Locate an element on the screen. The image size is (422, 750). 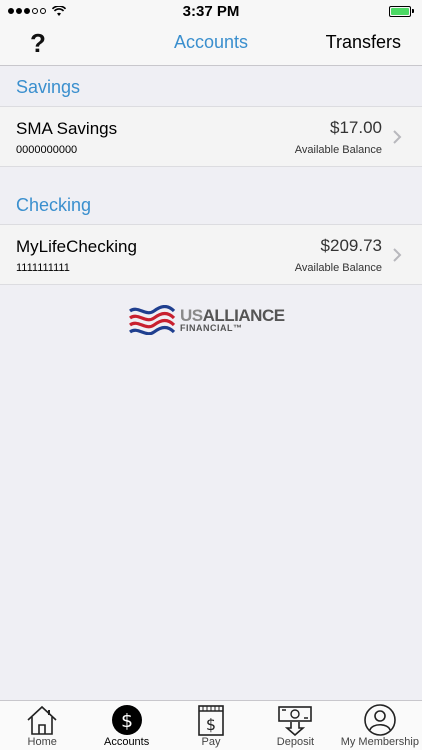
dollar-circle-icon: $ is located at coordinates (126, 720).